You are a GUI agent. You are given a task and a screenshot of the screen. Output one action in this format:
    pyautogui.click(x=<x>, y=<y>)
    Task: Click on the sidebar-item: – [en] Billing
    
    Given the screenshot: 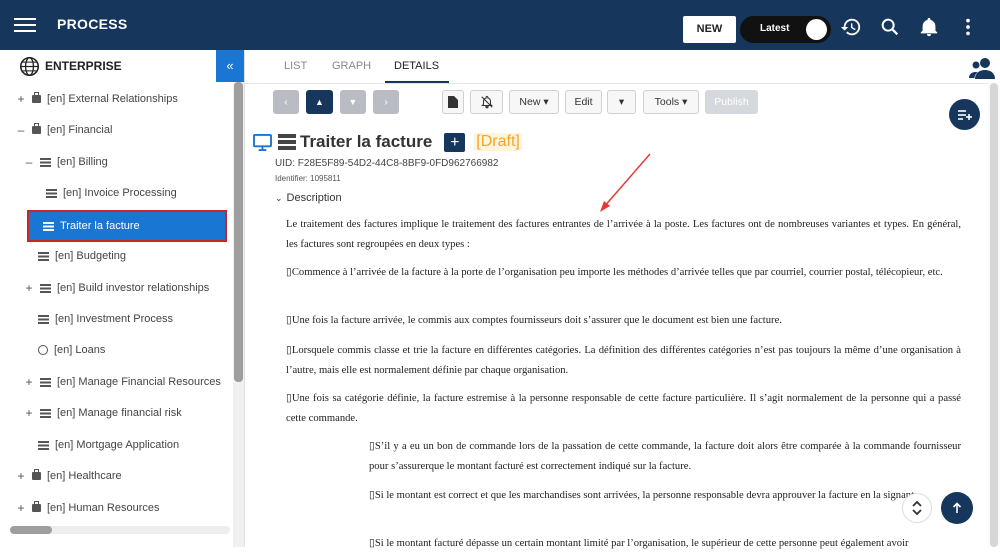 What is the action you would take?
    pyautogui.click(x=66, y=162)
    